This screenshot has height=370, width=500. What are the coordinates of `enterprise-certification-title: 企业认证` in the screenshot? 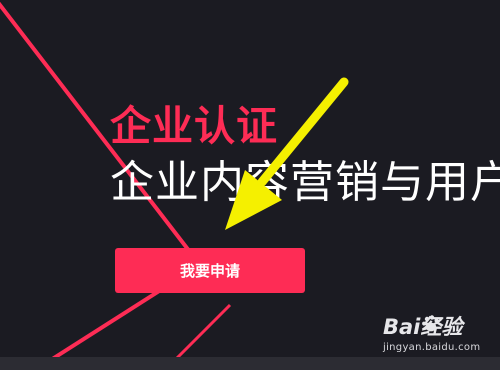 It's located at (194, 126).